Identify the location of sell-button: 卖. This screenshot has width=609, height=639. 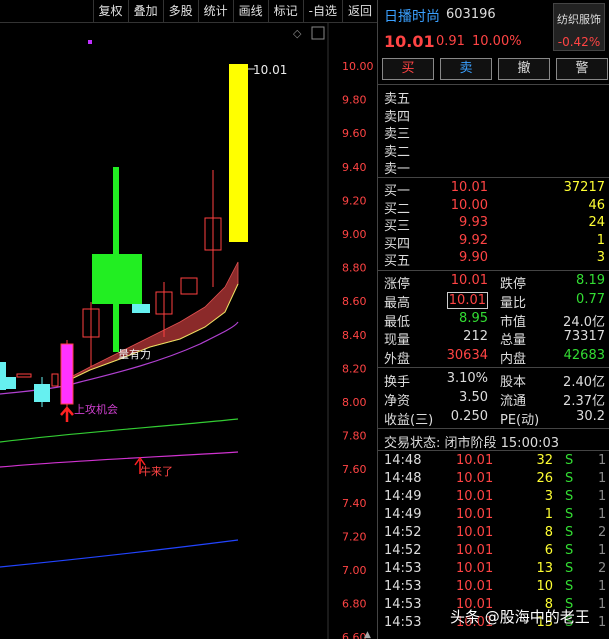
(466, 69).